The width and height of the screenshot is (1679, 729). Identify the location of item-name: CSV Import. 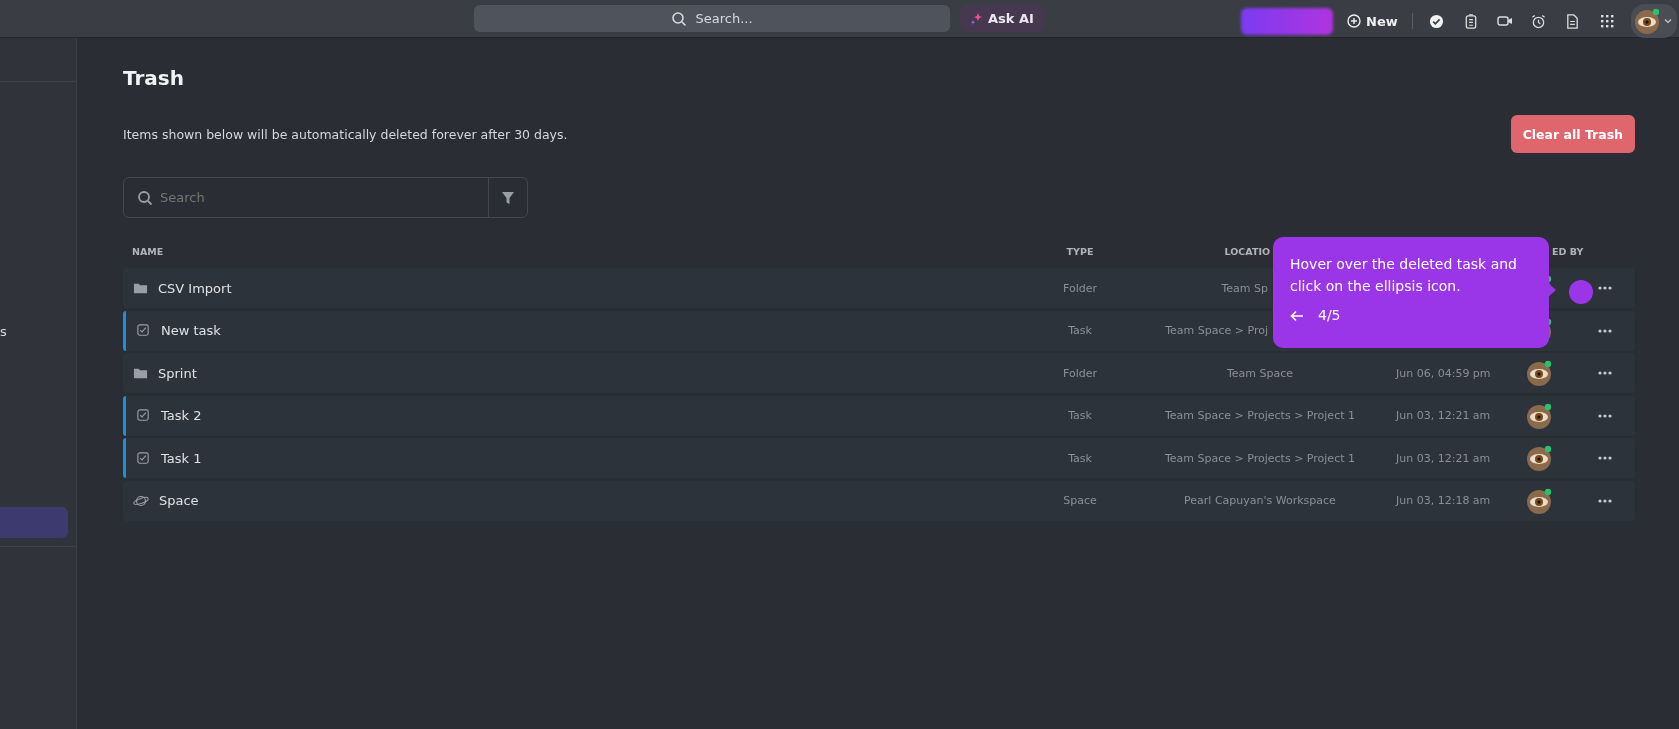
(195, 288).